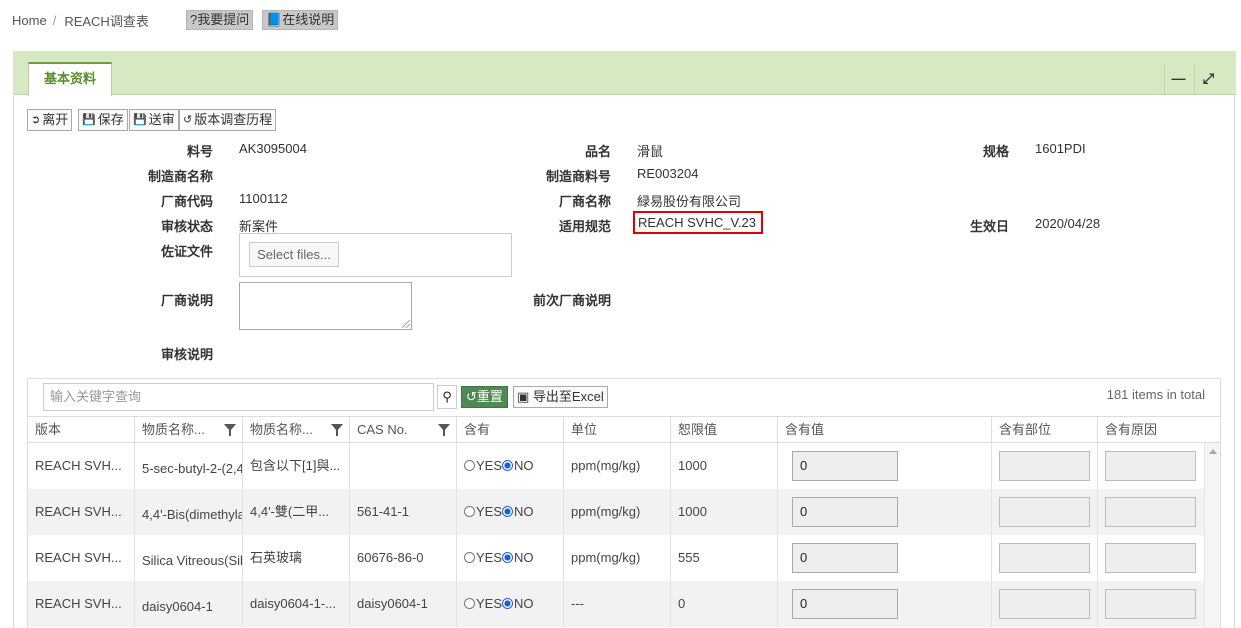 The width and height of the screenshot is (1241, 628). I want to click on column-header-version: 版本, so click(81, 430).